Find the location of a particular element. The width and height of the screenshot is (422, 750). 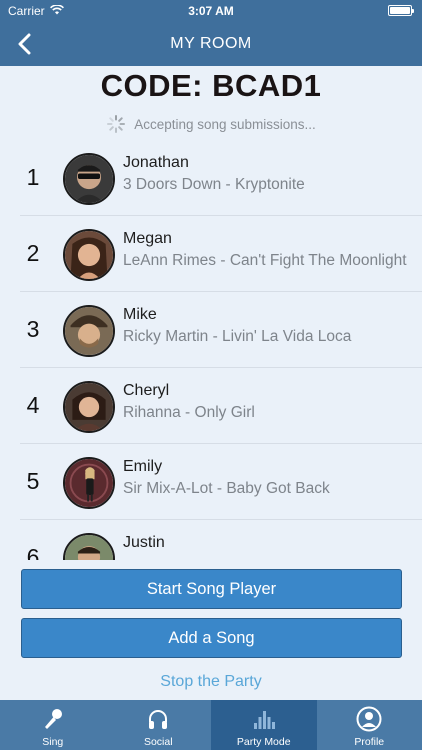

equalizer-icon is located at coordinates (264, 719).